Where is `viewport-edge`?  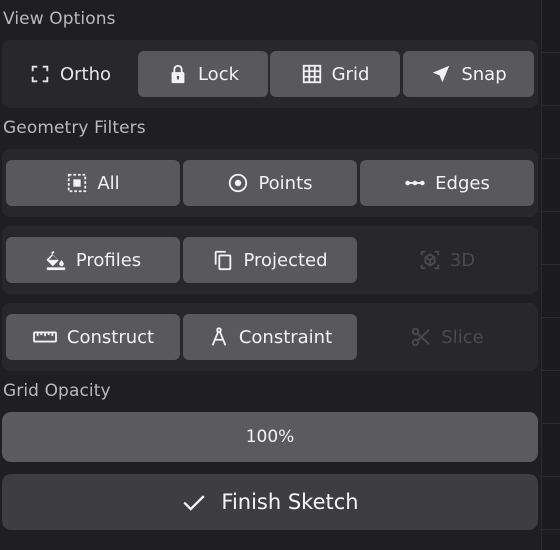
viewport-edge is located at coordinates (550, 275).